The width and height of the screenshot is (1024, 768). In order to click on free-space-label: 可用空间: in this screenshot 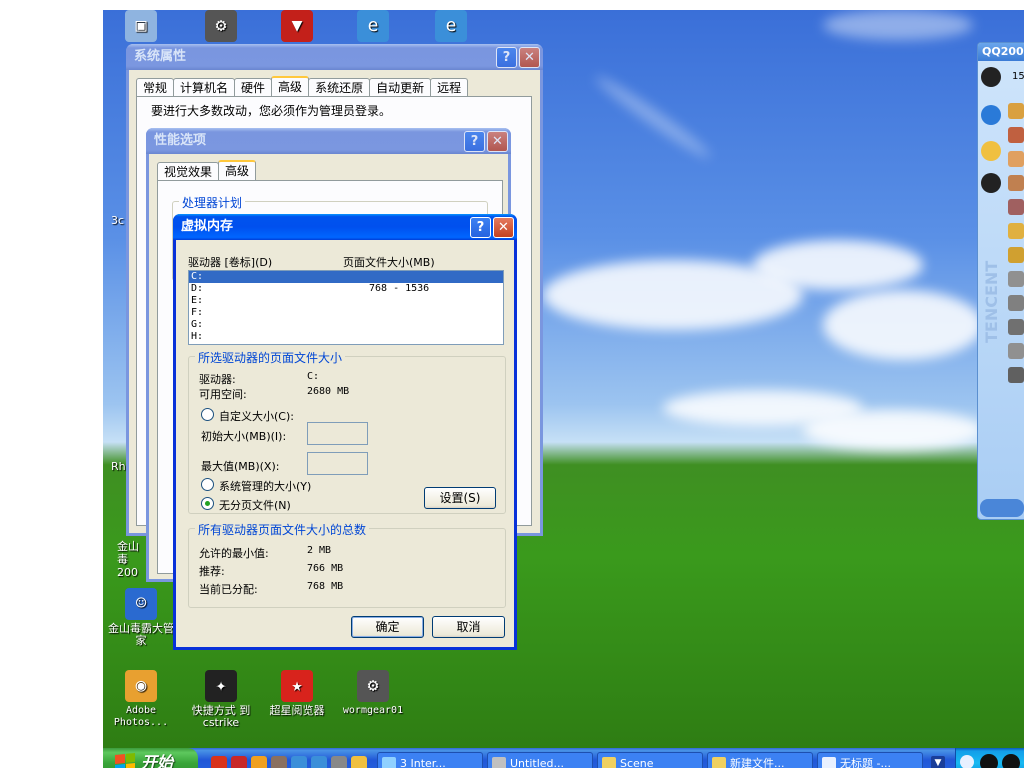, I will do `click(223, 394)`.